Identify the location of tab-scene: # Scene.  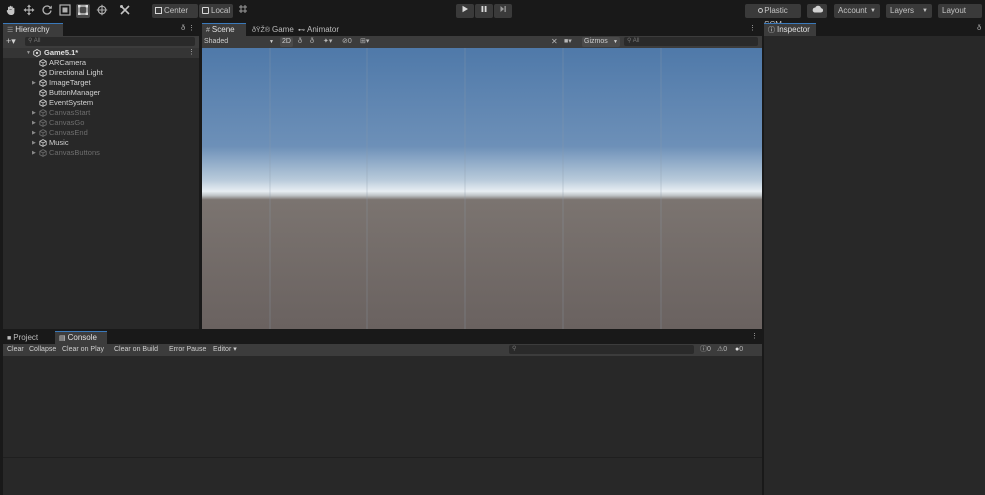
(224, 29).